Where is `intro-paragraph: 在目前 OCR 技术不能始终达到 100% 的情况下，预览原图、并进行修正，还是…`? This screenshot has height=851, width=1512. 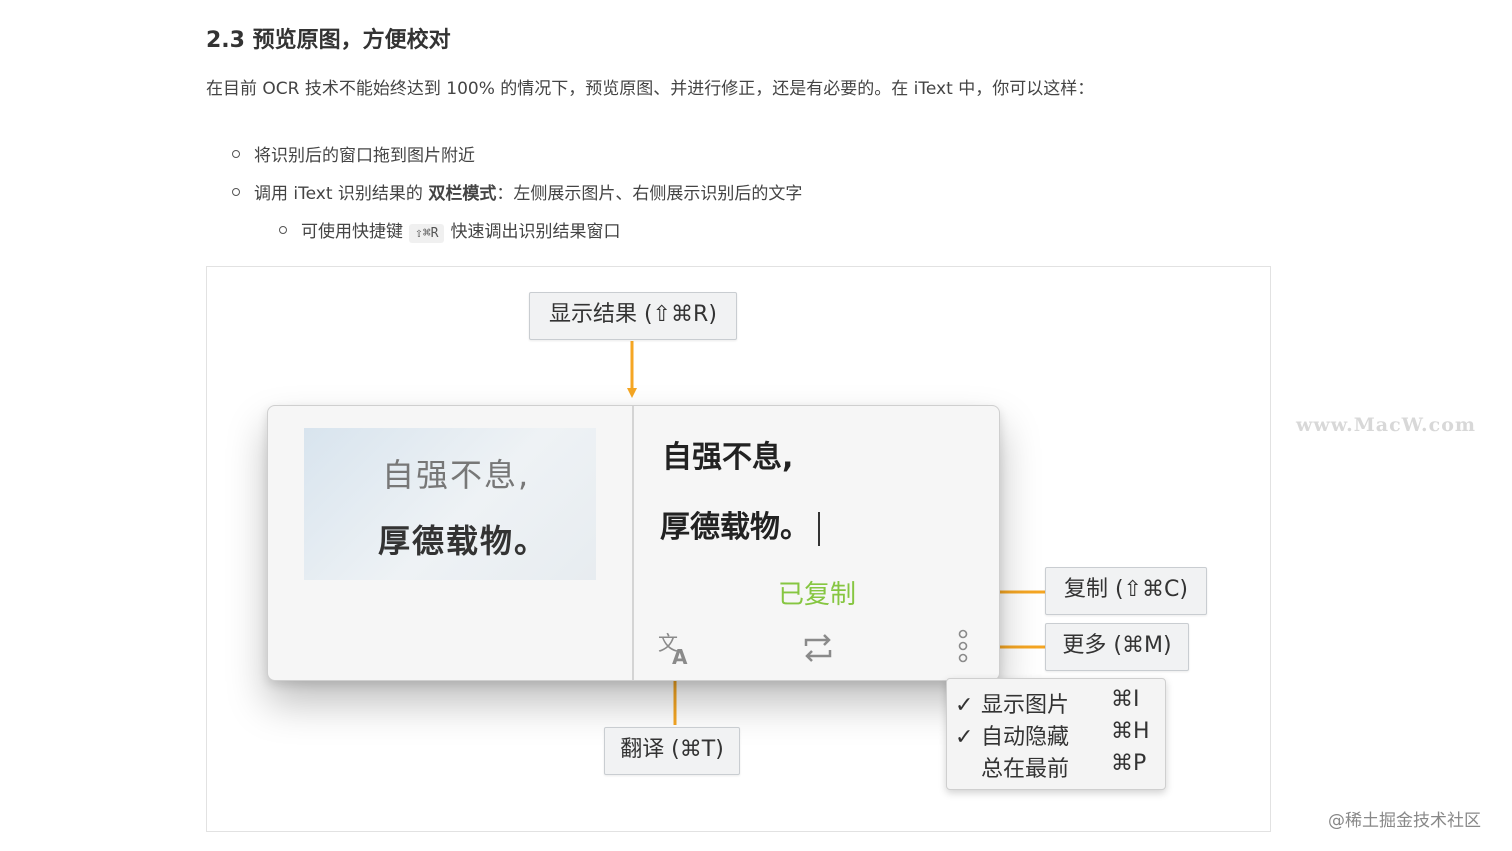 intro-paragraph: 在目前 OCR 技术不能始终达到 100% 的情况下，预览原图、并进行修正，还是… is located at coordinates (650, 89).